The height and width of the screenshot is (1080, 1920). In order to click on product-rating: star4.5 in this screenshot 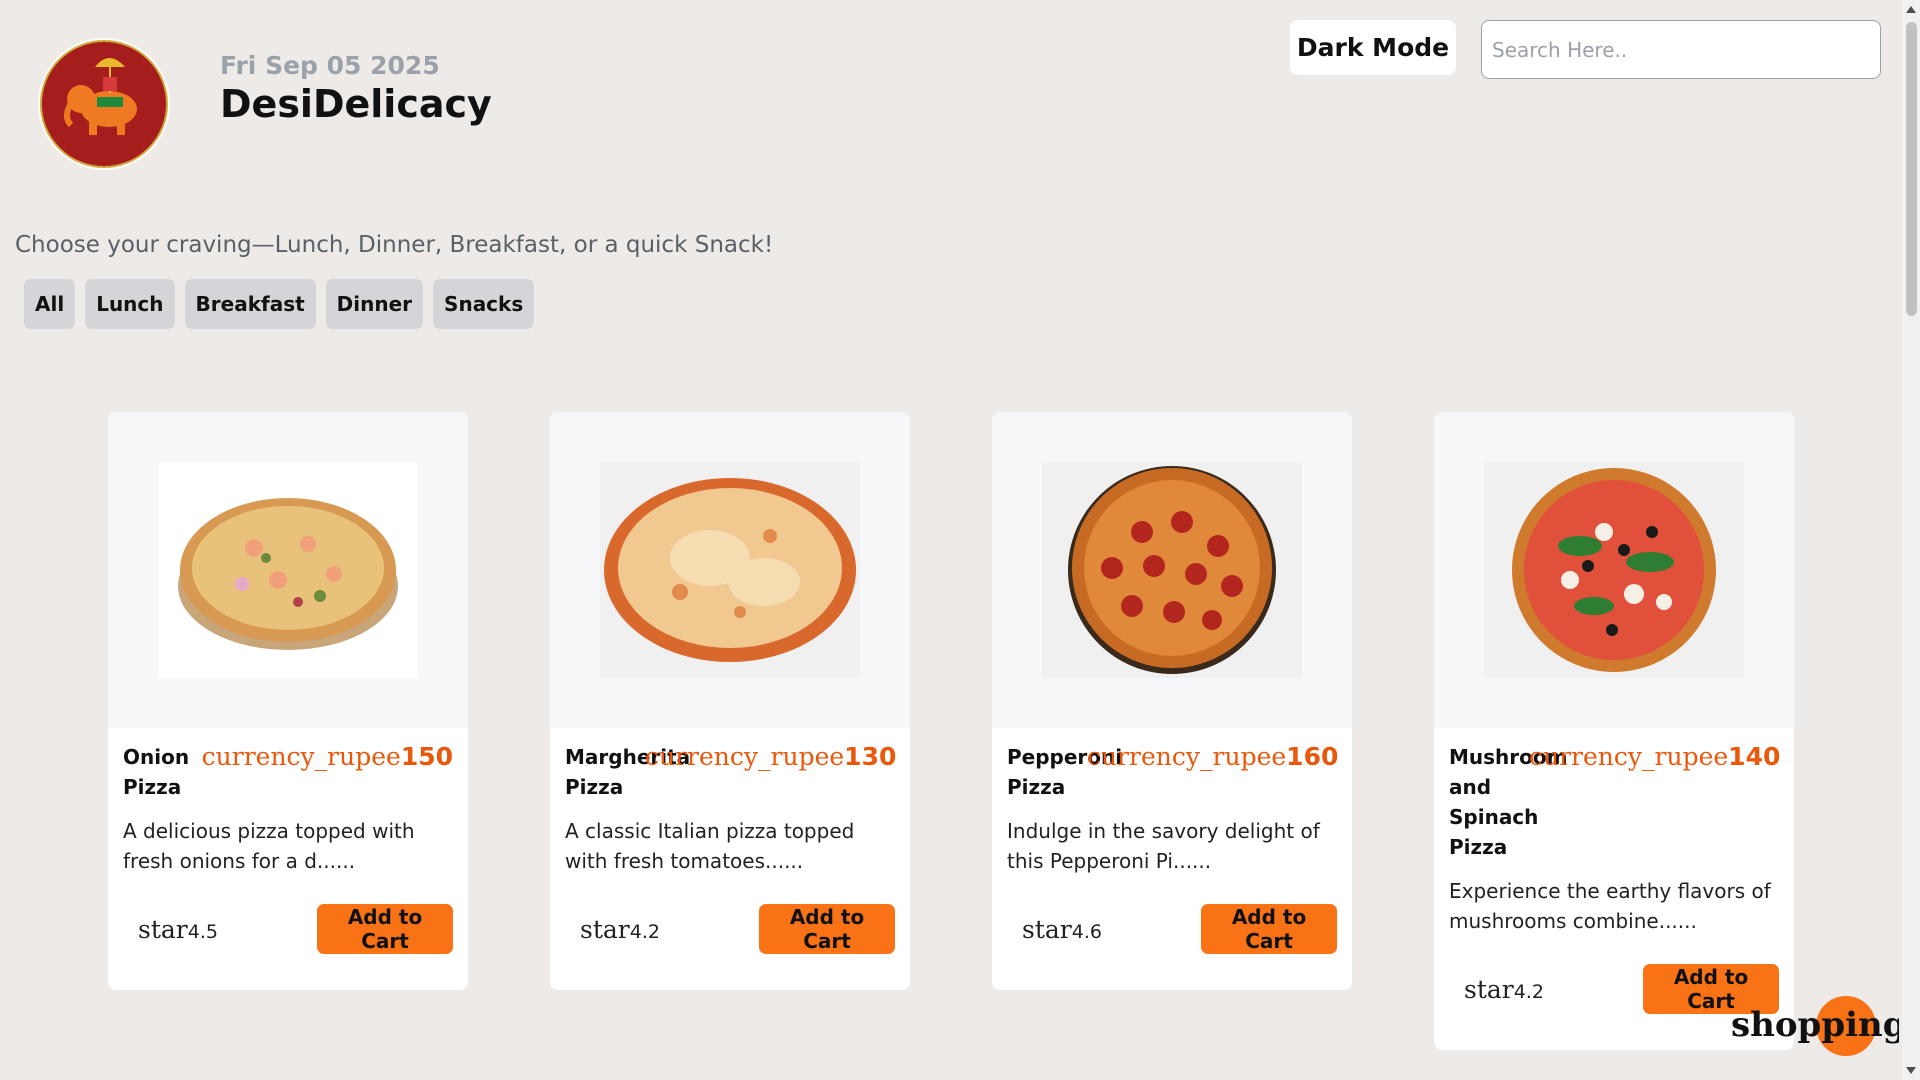, I will do `click(178, 929)`.